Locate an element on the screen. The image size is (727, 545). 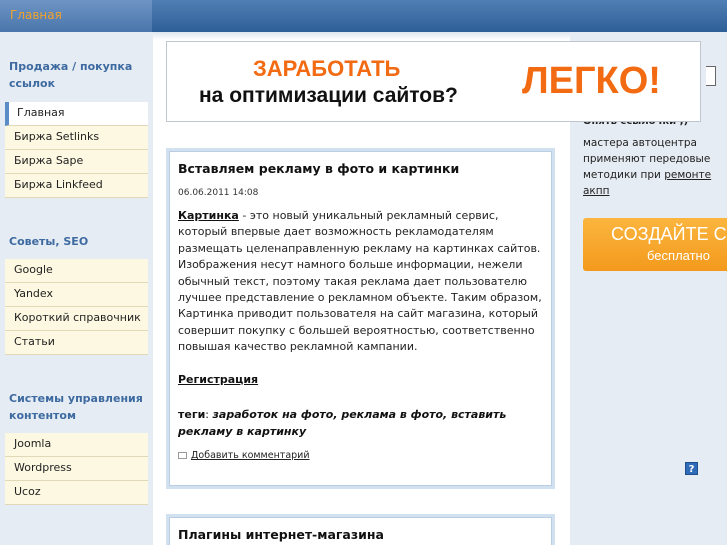
category-title-seo: Советы, SEO is located at coordinates (49, 241).